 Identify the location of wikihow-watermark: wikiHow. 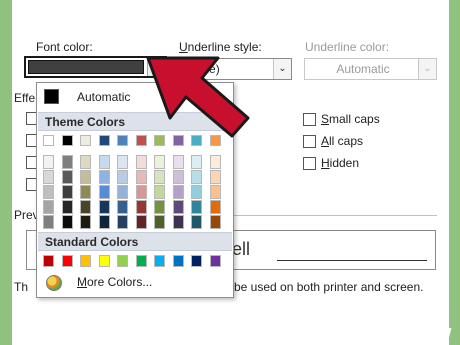
(417, 331).